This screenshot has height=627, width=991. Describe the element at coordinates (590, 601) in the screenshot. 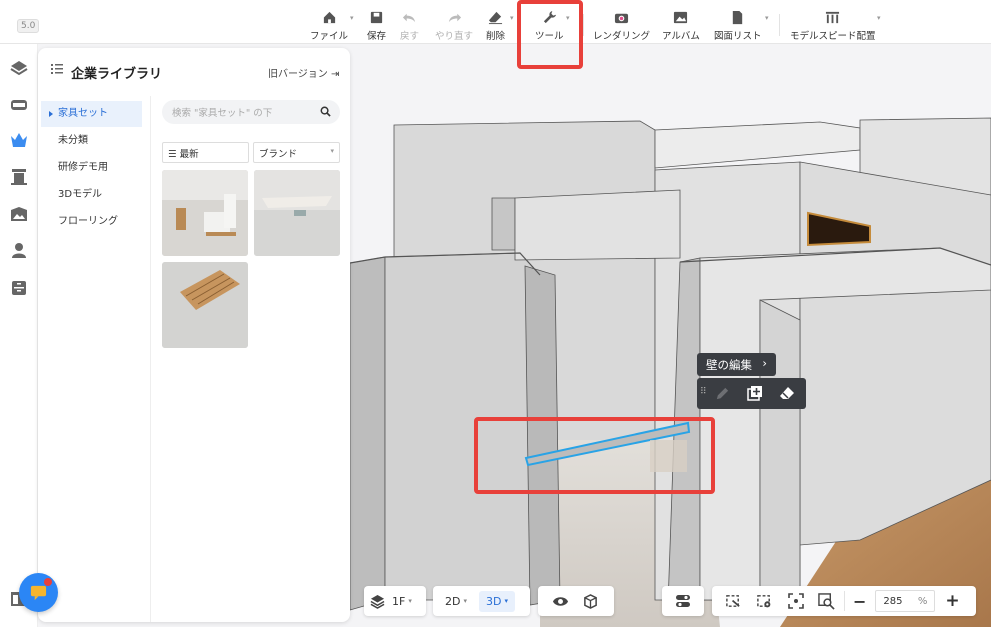

I see `cube-icon` at that location.